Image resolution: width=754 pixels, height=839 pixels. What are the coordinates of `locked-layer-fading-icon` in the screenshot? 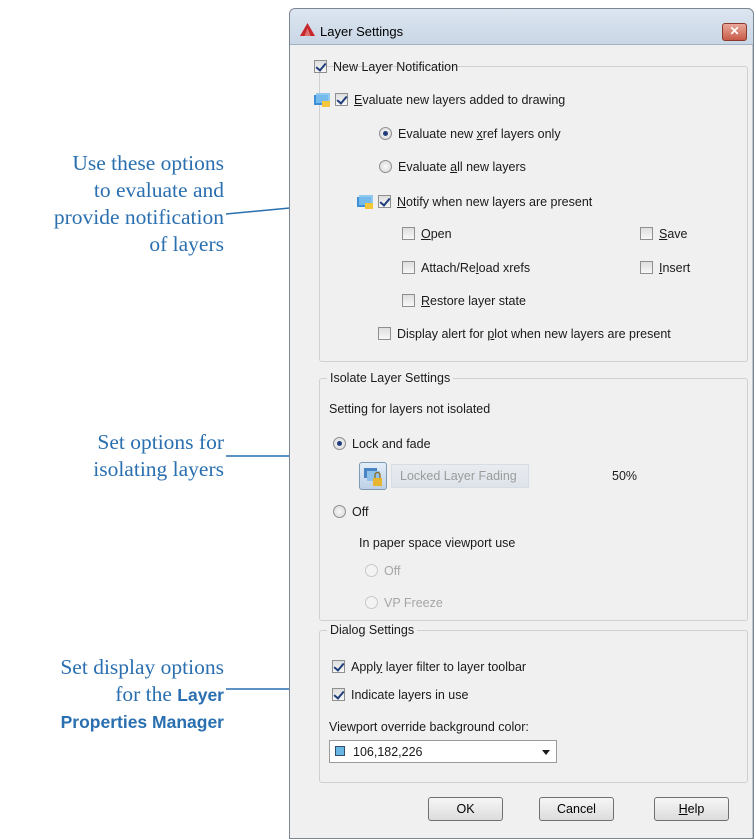 It's located at (373, 476).